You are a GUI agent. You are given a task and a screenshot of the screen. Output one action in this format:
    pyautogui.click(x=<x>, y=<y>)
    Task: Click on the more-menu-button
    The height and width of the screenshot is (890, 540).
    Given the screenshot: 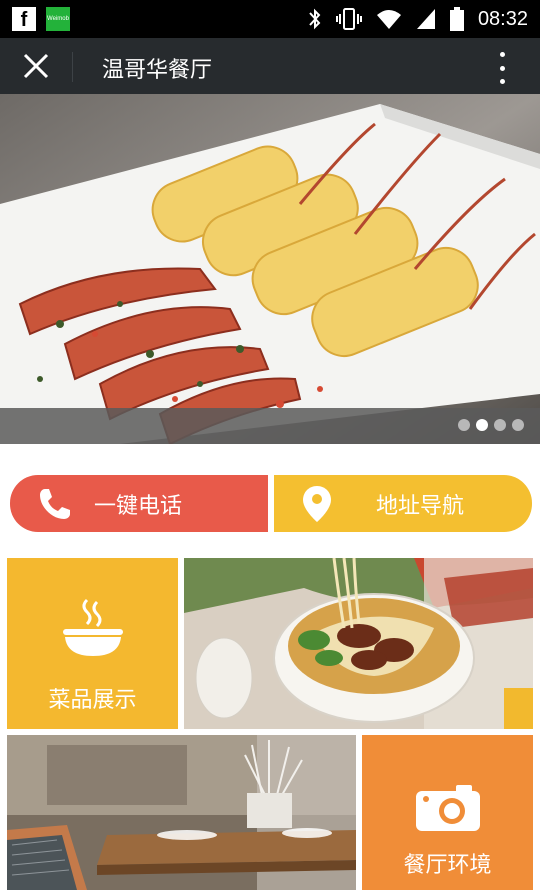 What is the action you would take?
    pyautogui.click(x=502, y=68)
    